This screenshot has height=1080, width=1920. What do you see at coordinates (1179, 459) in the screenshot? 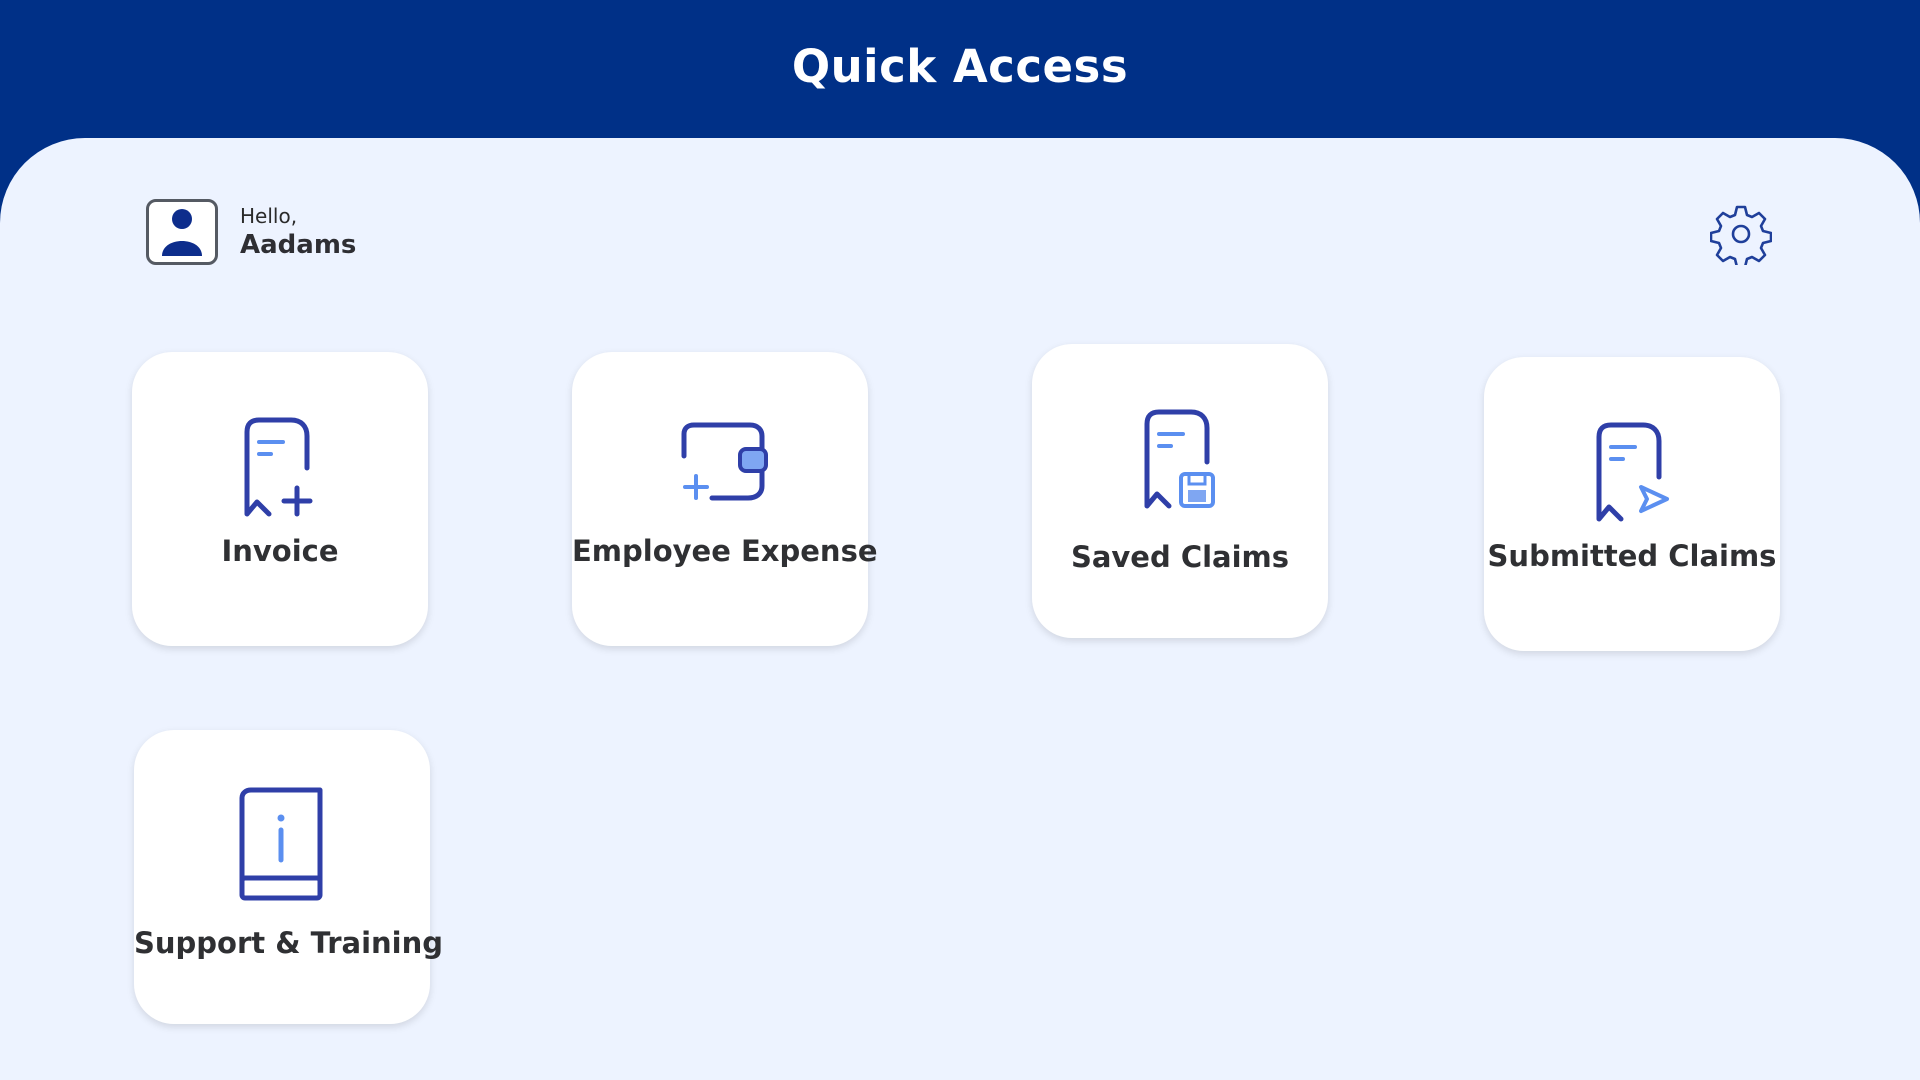
I see `receipt-save-icon` at bounding box center [1179, 459].